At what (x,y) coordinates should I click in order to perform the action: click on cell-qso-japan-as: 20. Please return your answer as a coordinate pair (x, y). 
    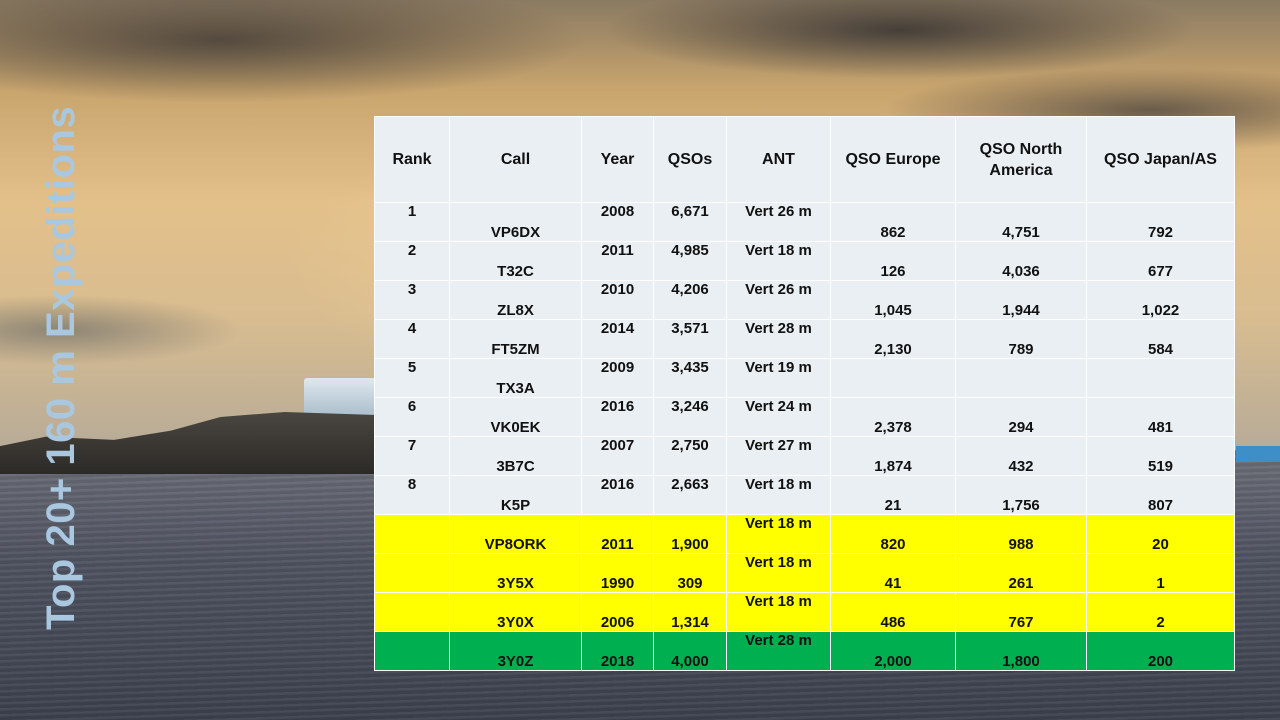
    Looking at the image, I should click on (1160, 534).